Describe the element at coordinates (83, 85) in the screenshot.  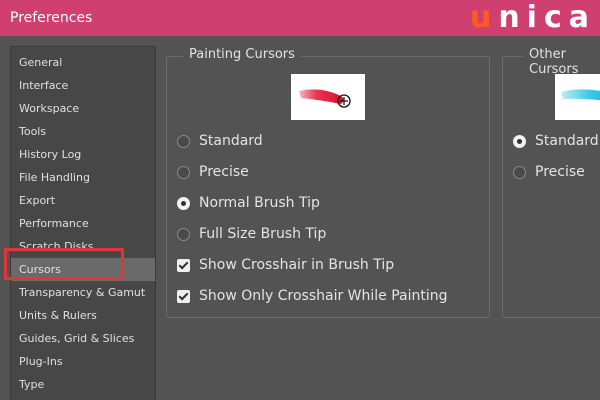
I see `sidebar-item-interface: Interface` at that location.